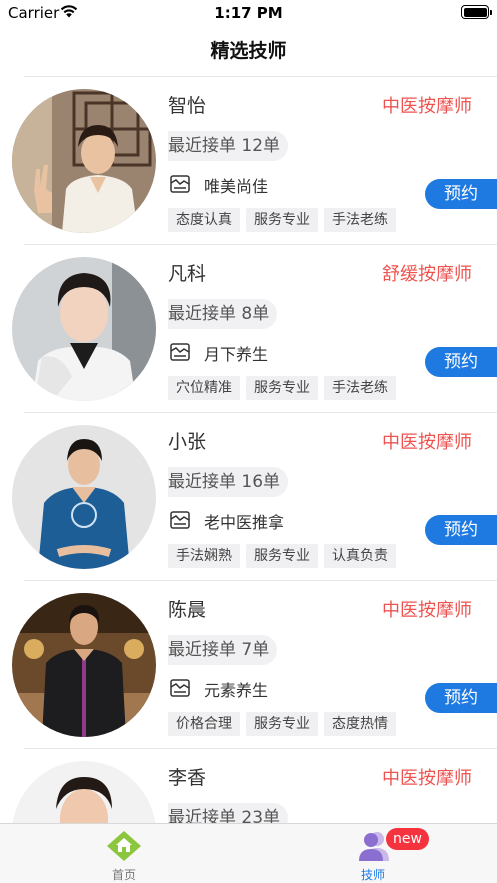 This screenshot has height=883, width=497. I want to click on orders-count: 最近接单 16单, so click(228, 482).